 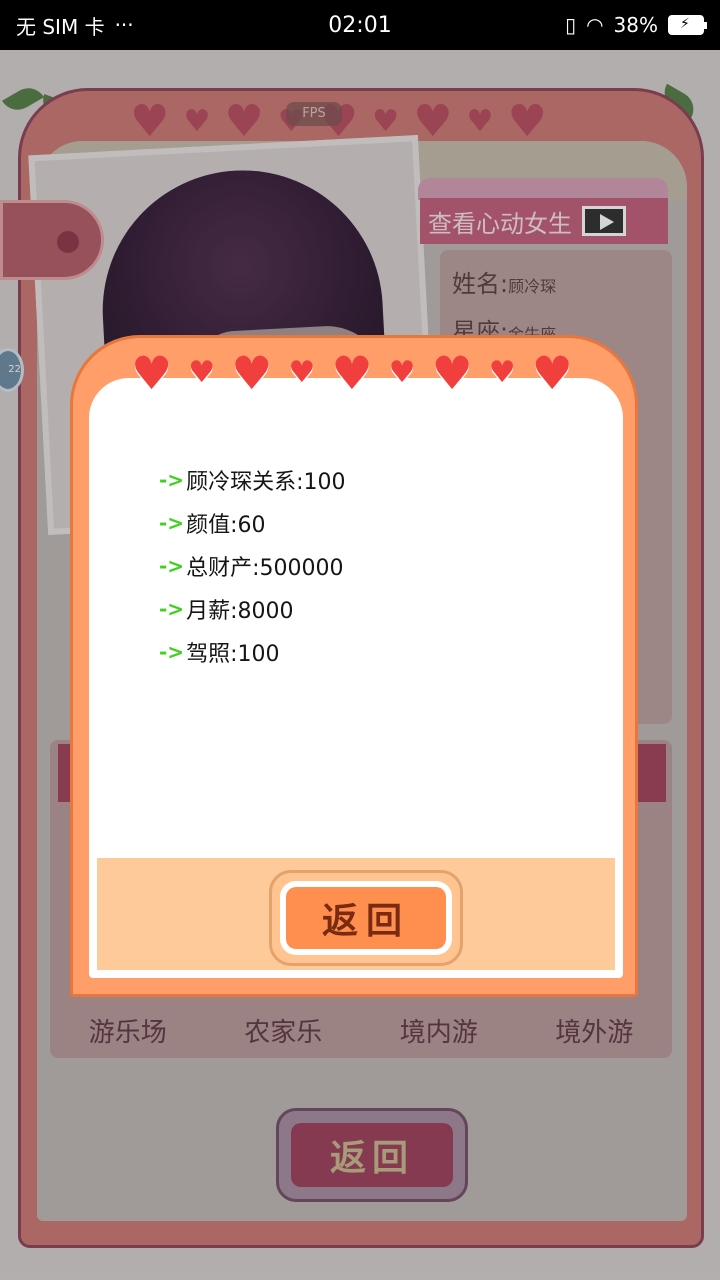 I want to click on stat-row-relationship: -> 顾冷琛关系:100, so click(x=252, y=479).